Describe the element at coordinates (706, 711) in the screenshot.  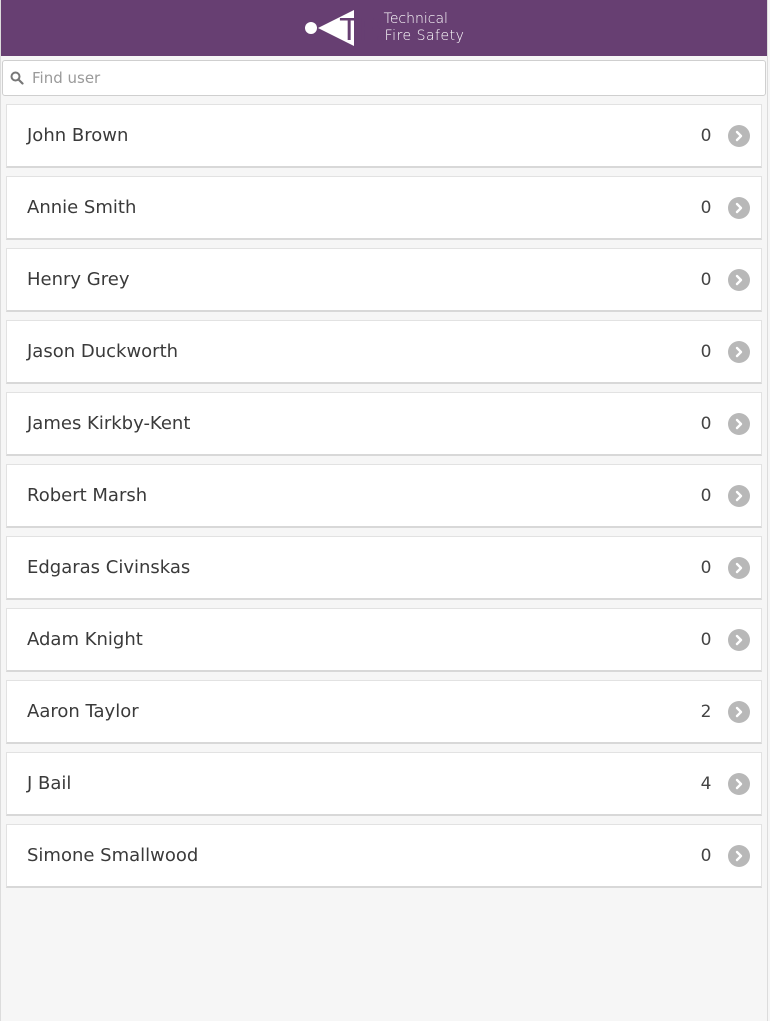
I see `user-count: 2` at that location.